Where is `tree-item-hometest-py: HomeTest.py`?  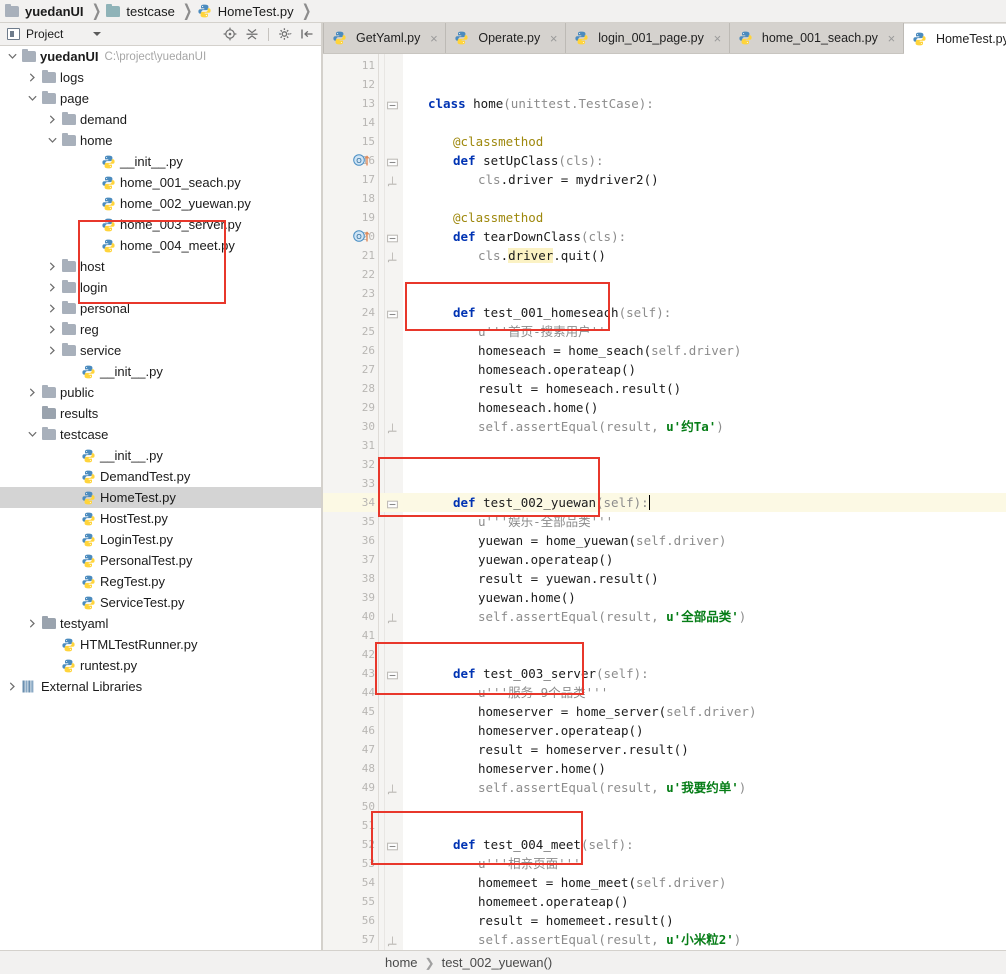
tree-item-hometest-py: HomeTest.py is located at coordinates (160, 497).